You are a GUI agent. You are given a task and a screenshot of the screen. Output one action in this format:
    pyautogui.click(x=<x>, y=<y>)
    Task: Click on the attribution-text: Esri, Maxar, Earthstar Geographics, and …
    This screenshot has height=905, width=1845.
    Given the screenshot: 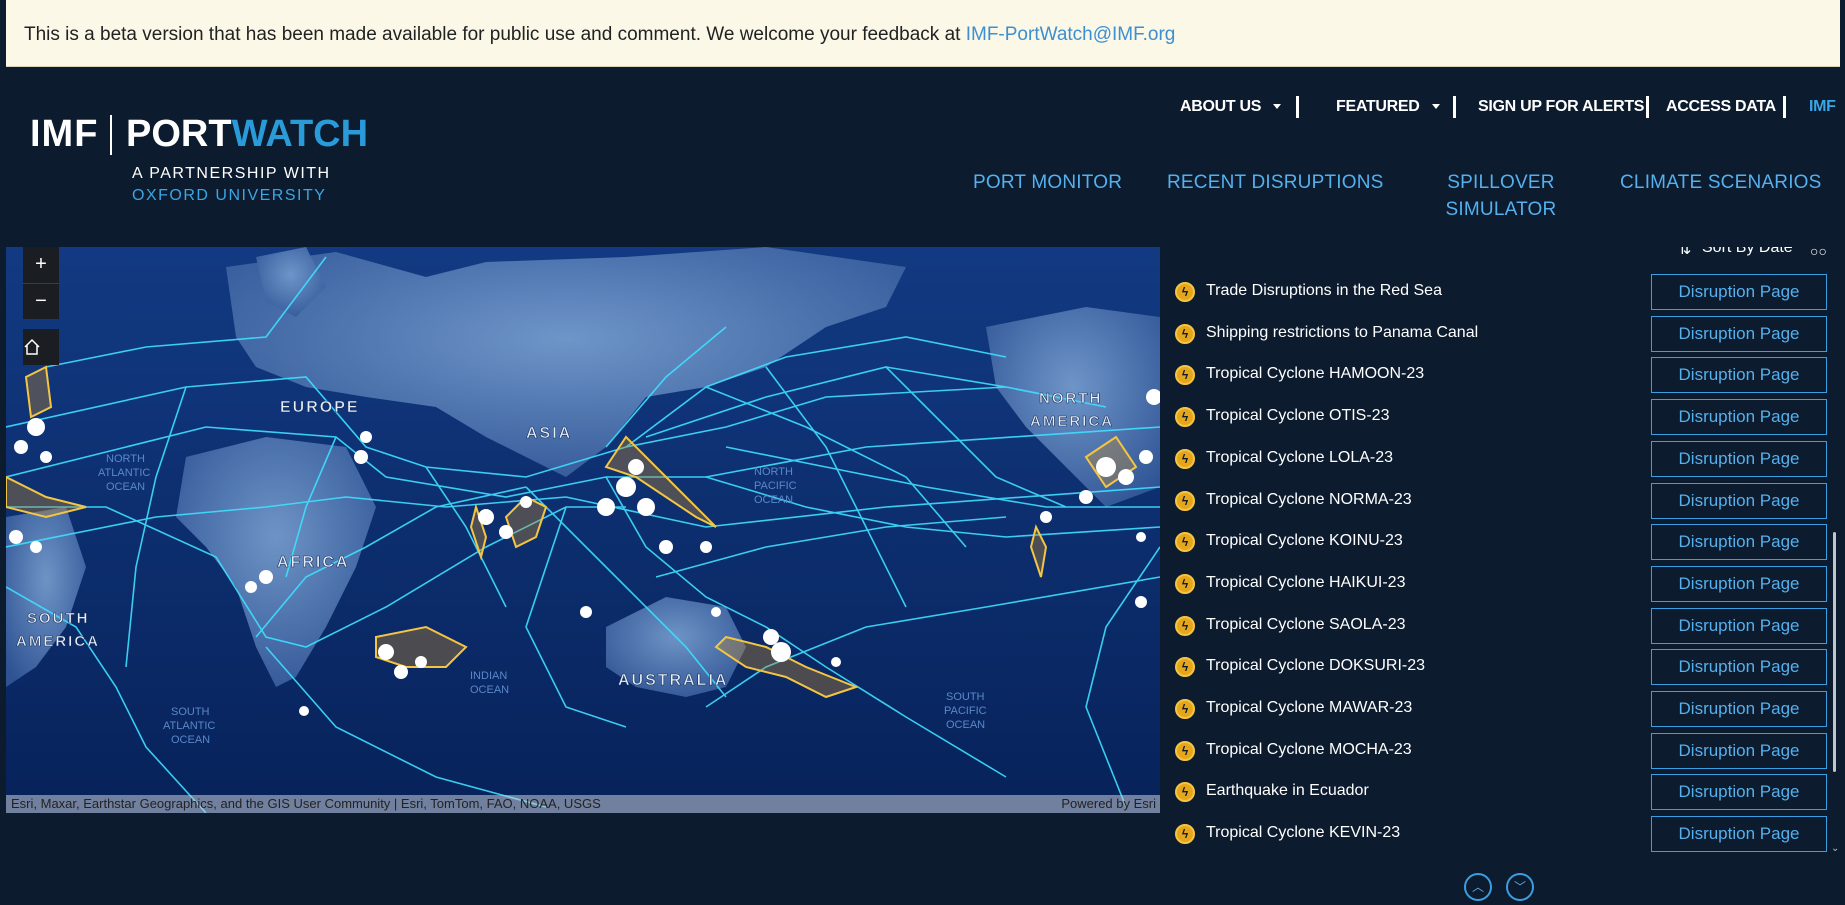 What is the action you would take?
    pyautogui.click(x=306, y=803)
    